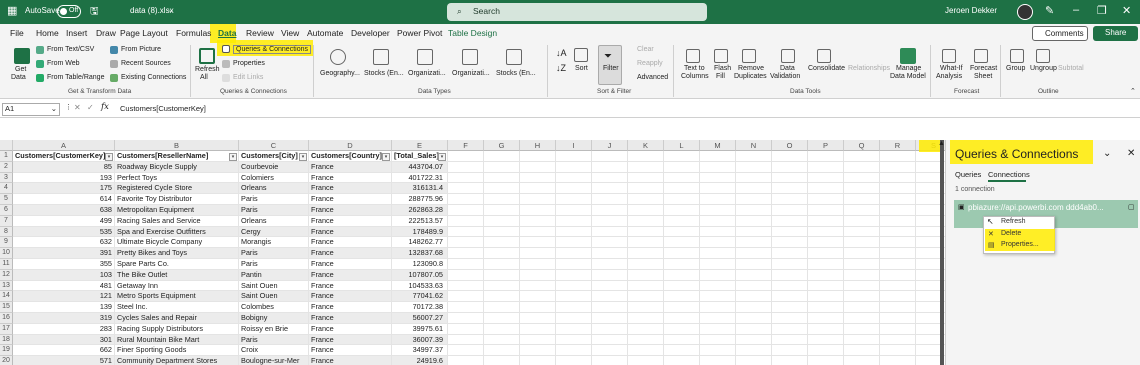 The height and width of the screenshot is (365, 1140). I want to click on pane-resize-handle, so click(942, 252).